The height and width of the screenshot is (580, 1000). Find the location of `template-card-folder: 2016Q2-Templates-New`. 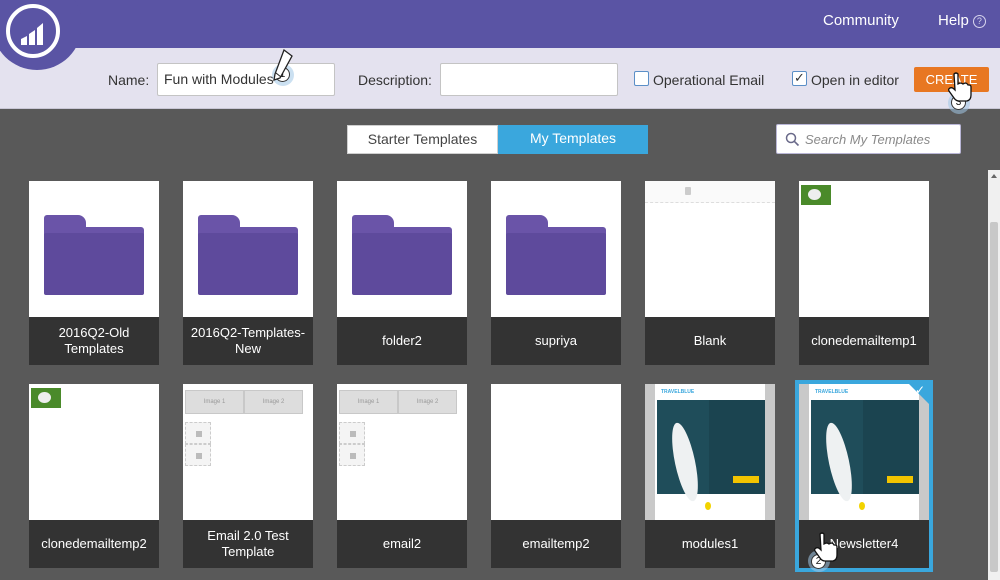

template-card-folder: 2016Q2-Templates-New is located at coordinates (248, 273).